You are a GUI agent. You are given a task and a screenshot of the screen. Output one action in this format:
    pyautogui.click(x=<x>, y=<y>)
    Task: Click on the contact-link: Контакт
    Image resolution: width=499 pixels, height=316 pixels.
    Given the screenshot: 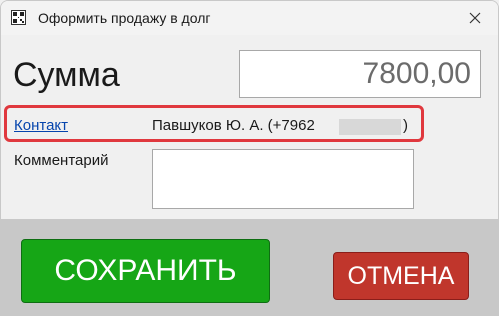 What is the action you would take?
    pyautogui.click(x=41, y=125)
    